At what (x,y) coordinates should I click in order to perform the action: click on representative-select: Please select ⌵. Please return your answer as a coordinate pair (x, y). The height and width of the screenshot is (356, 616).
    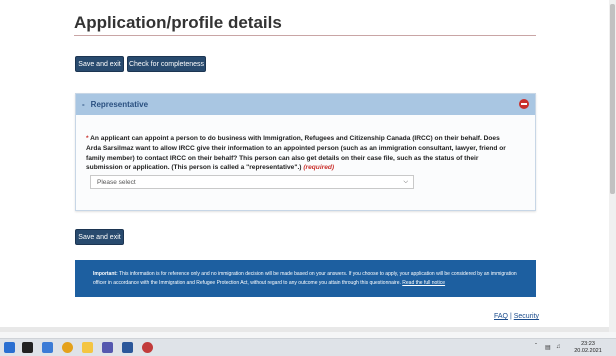
    Looking at the image, I should click on (252, 182).